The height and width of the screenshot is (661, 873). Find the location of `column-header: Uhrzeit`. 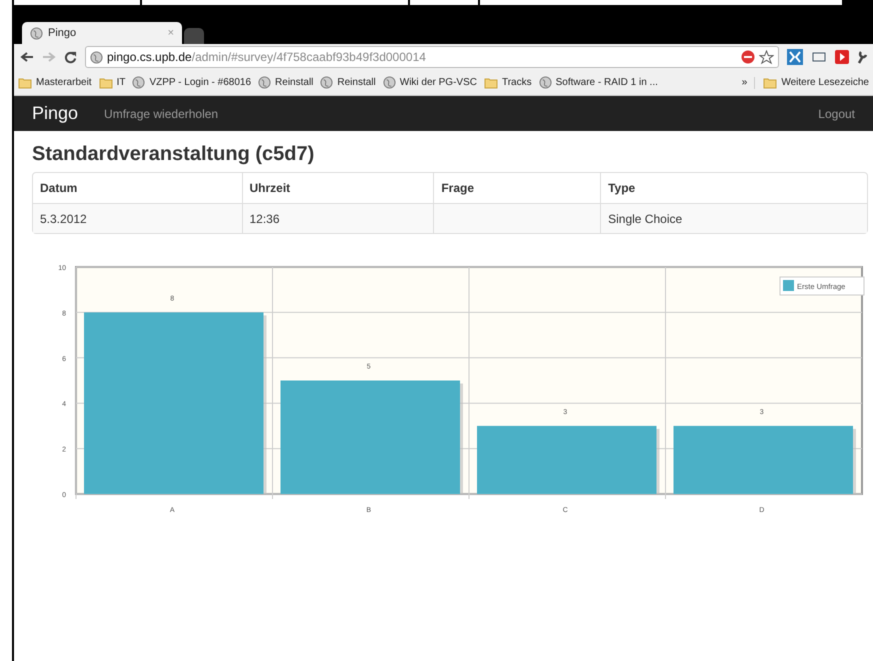

column-header: Uhrzeit is located at coordinates (270, 188).